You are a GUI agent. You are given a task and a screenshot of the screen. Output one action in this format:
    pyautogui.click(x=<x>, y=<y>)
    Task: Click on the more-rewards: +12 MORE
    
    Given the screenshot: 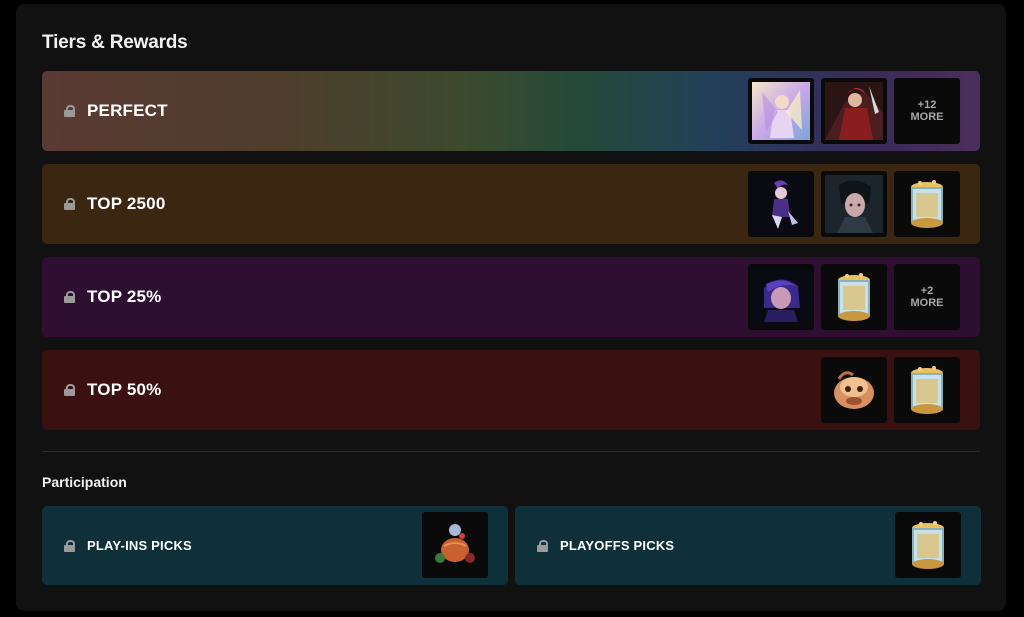 What is the action you would take?
    pyautogui.click(x=927, y=111)
    